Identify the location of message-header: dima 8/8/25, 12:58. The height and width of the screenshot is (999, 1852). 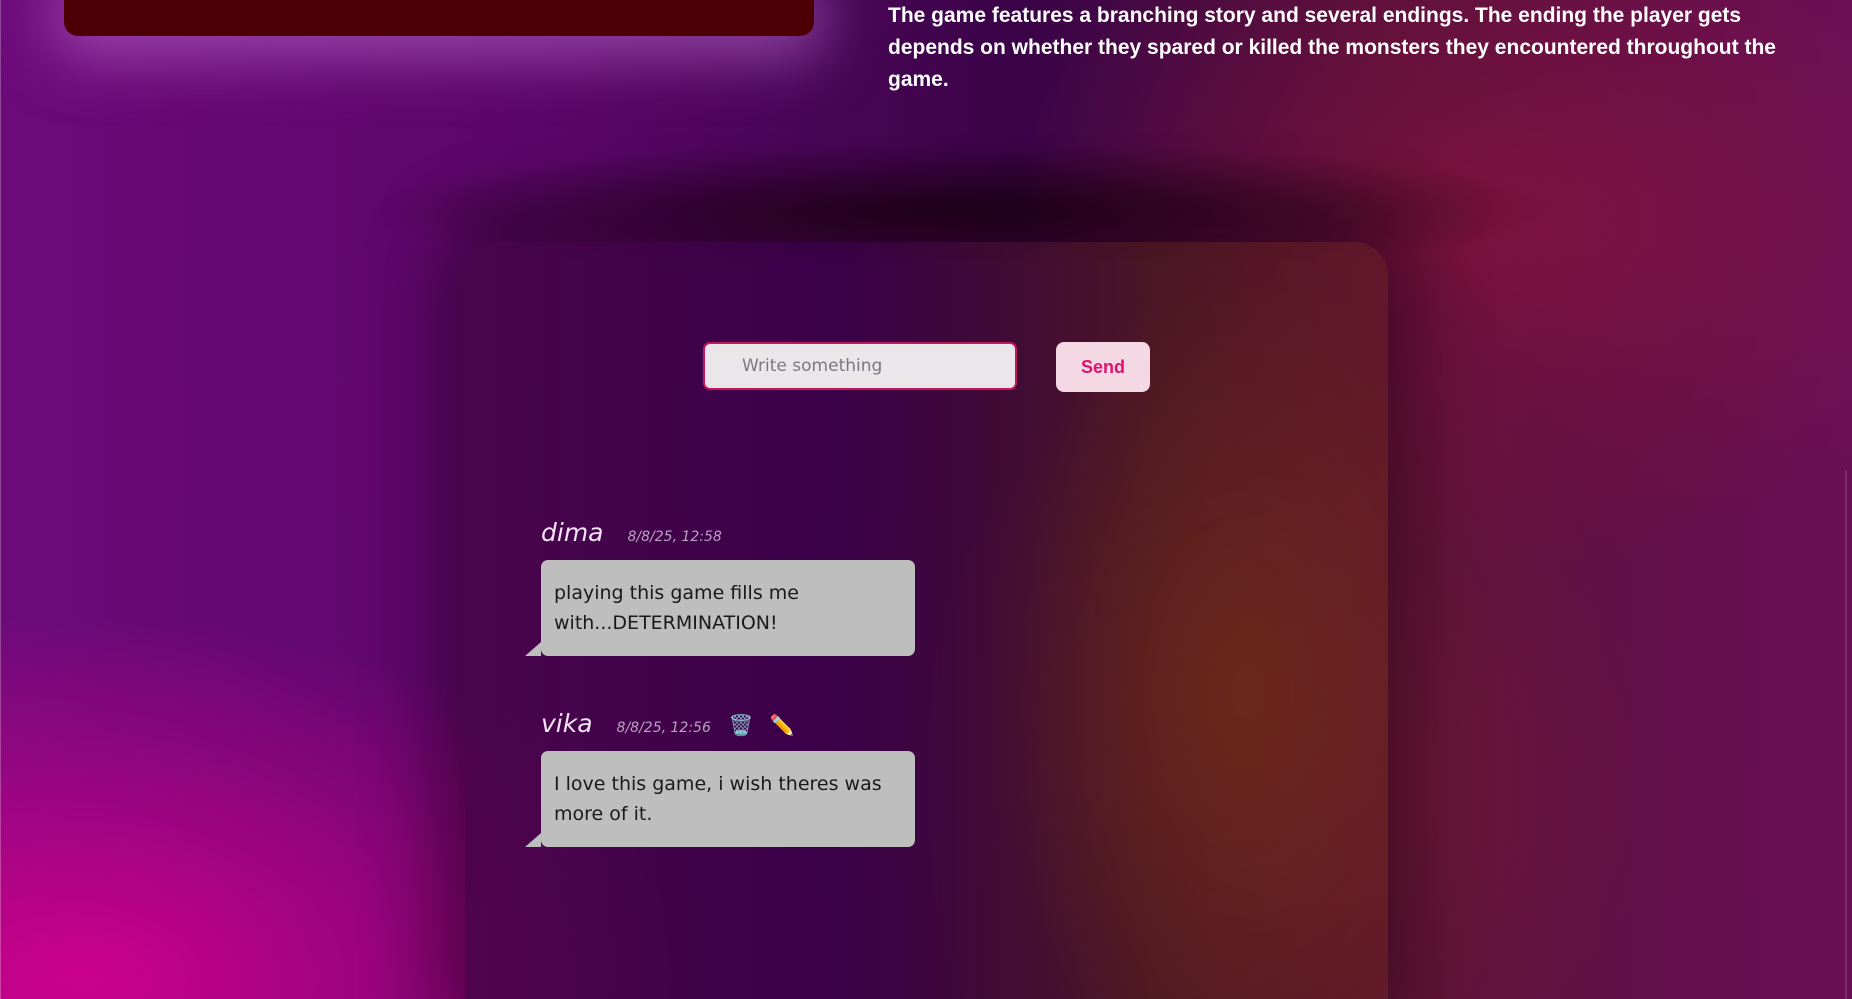
(631, 532).